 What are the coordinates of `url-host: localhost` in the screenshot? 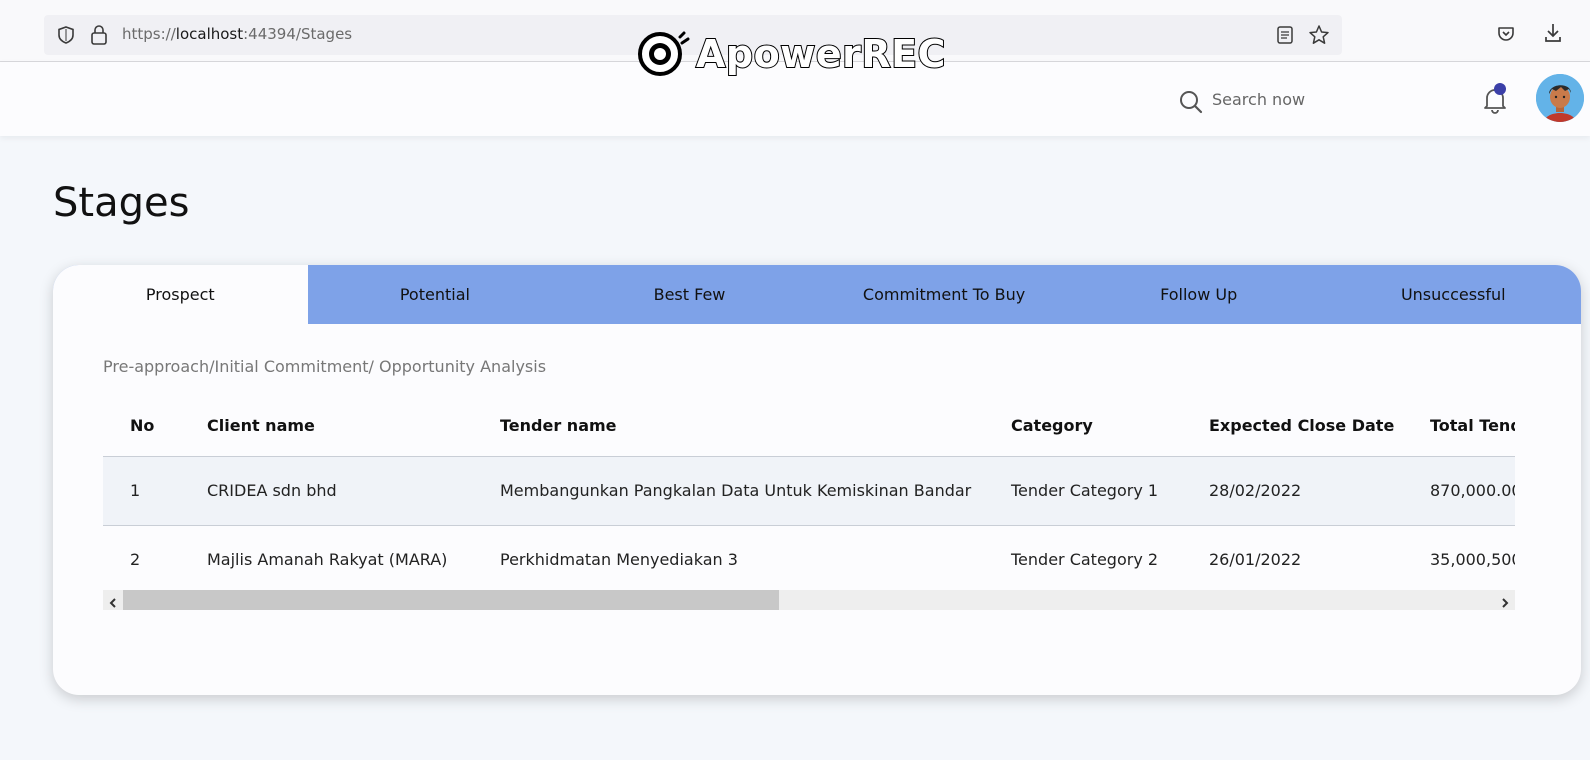 It's located at (209, 34).